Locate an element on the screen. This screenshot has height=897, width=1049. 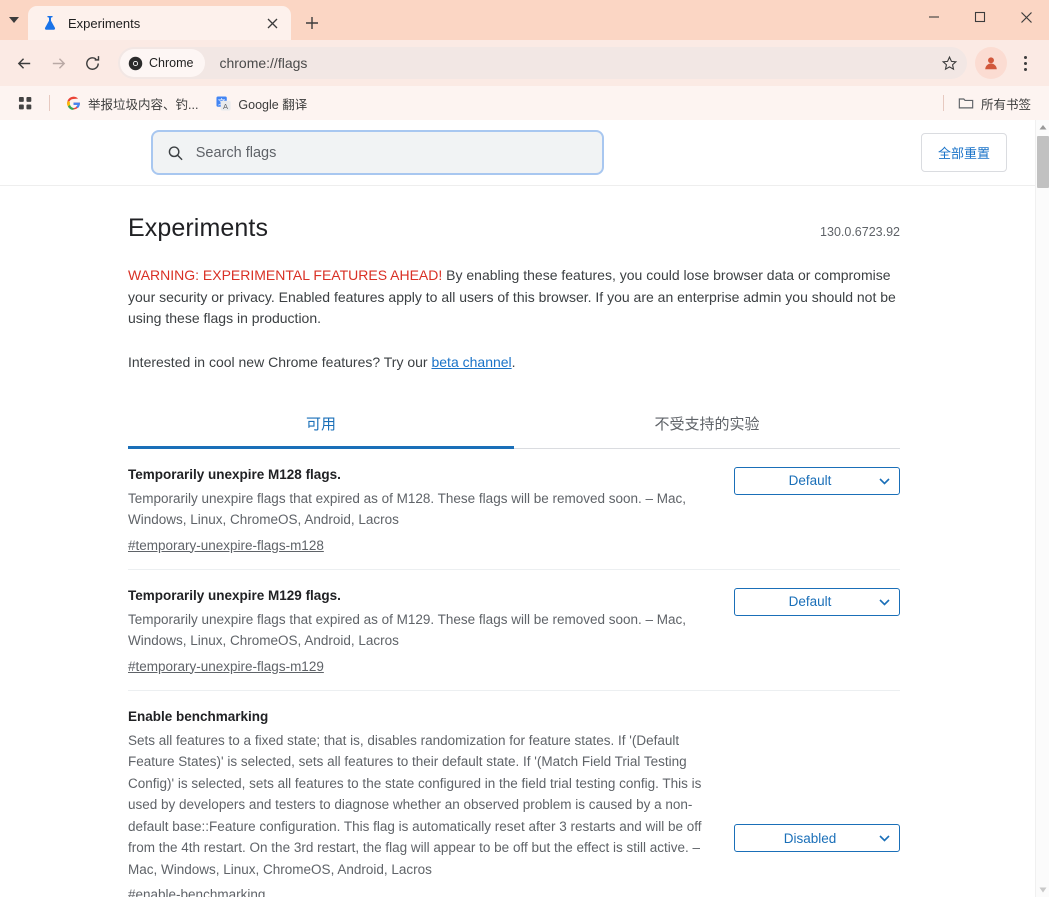
all-bookmarks-region: 所有书签 is located at coordinates (988, 103).